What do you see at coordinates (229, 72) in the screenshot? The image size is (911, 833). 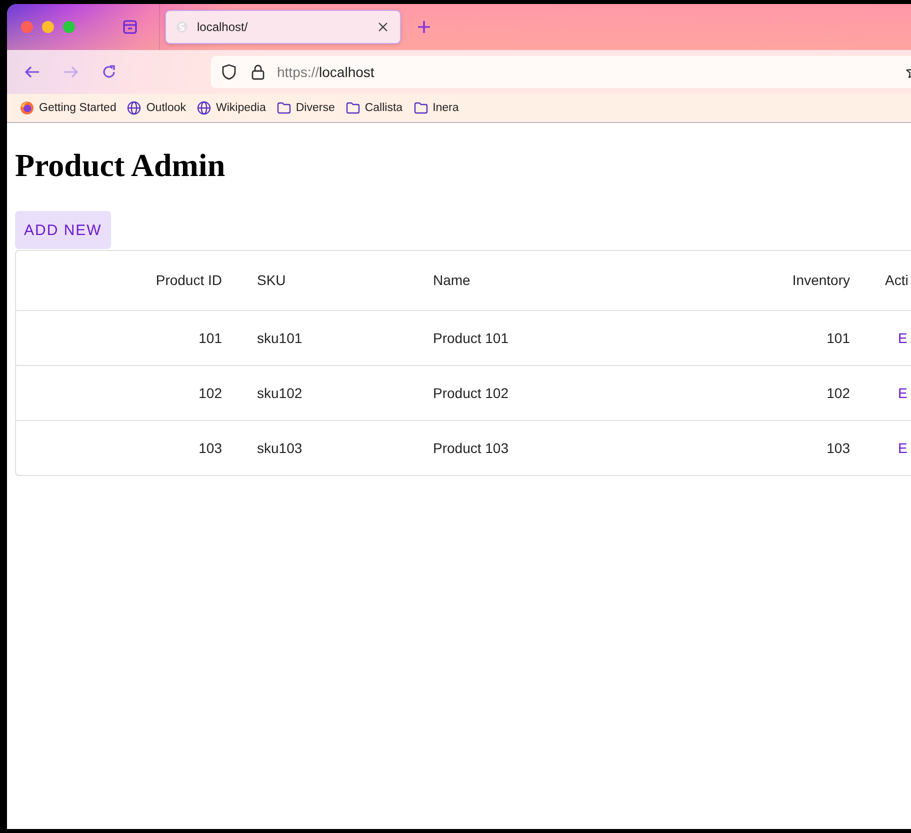 I see `shield-icon` at bounding box center [229, 72].